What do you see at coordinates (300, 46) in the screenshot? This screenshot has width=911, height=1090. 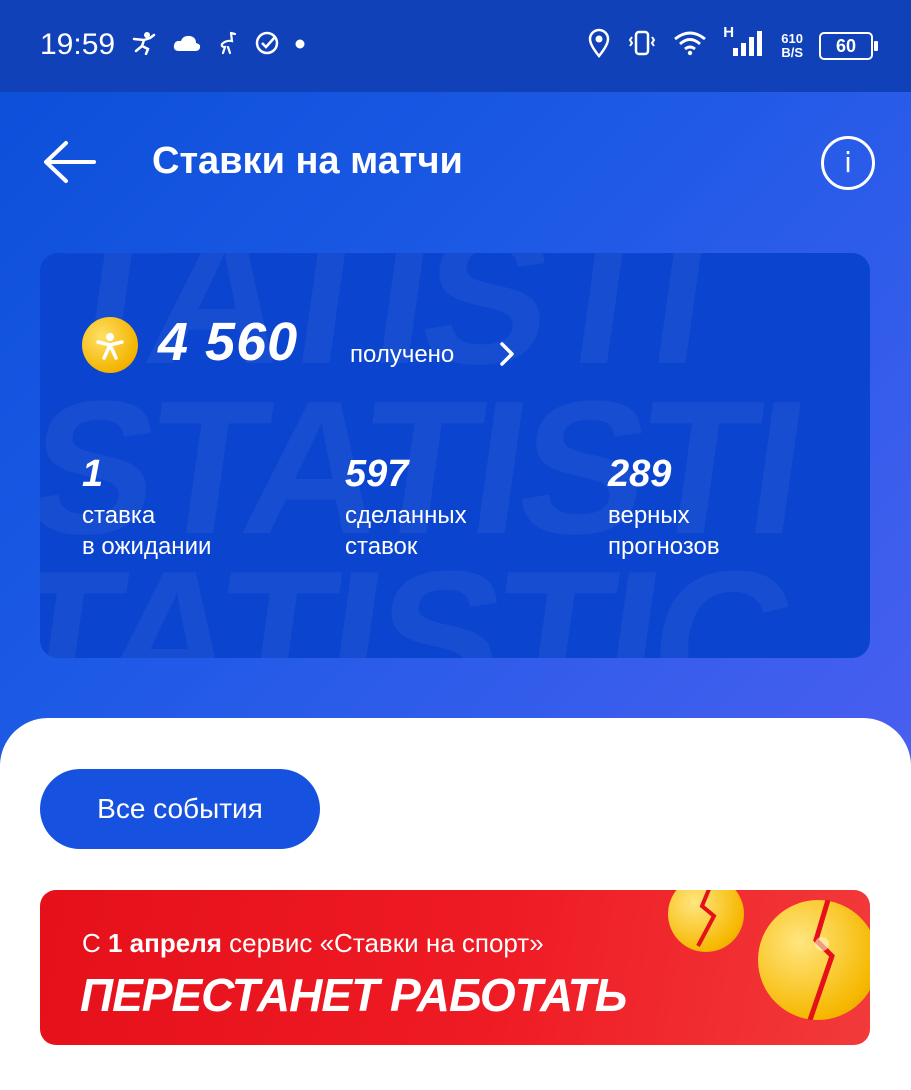 I see `dot-icon` at bounding box center [300, 46].